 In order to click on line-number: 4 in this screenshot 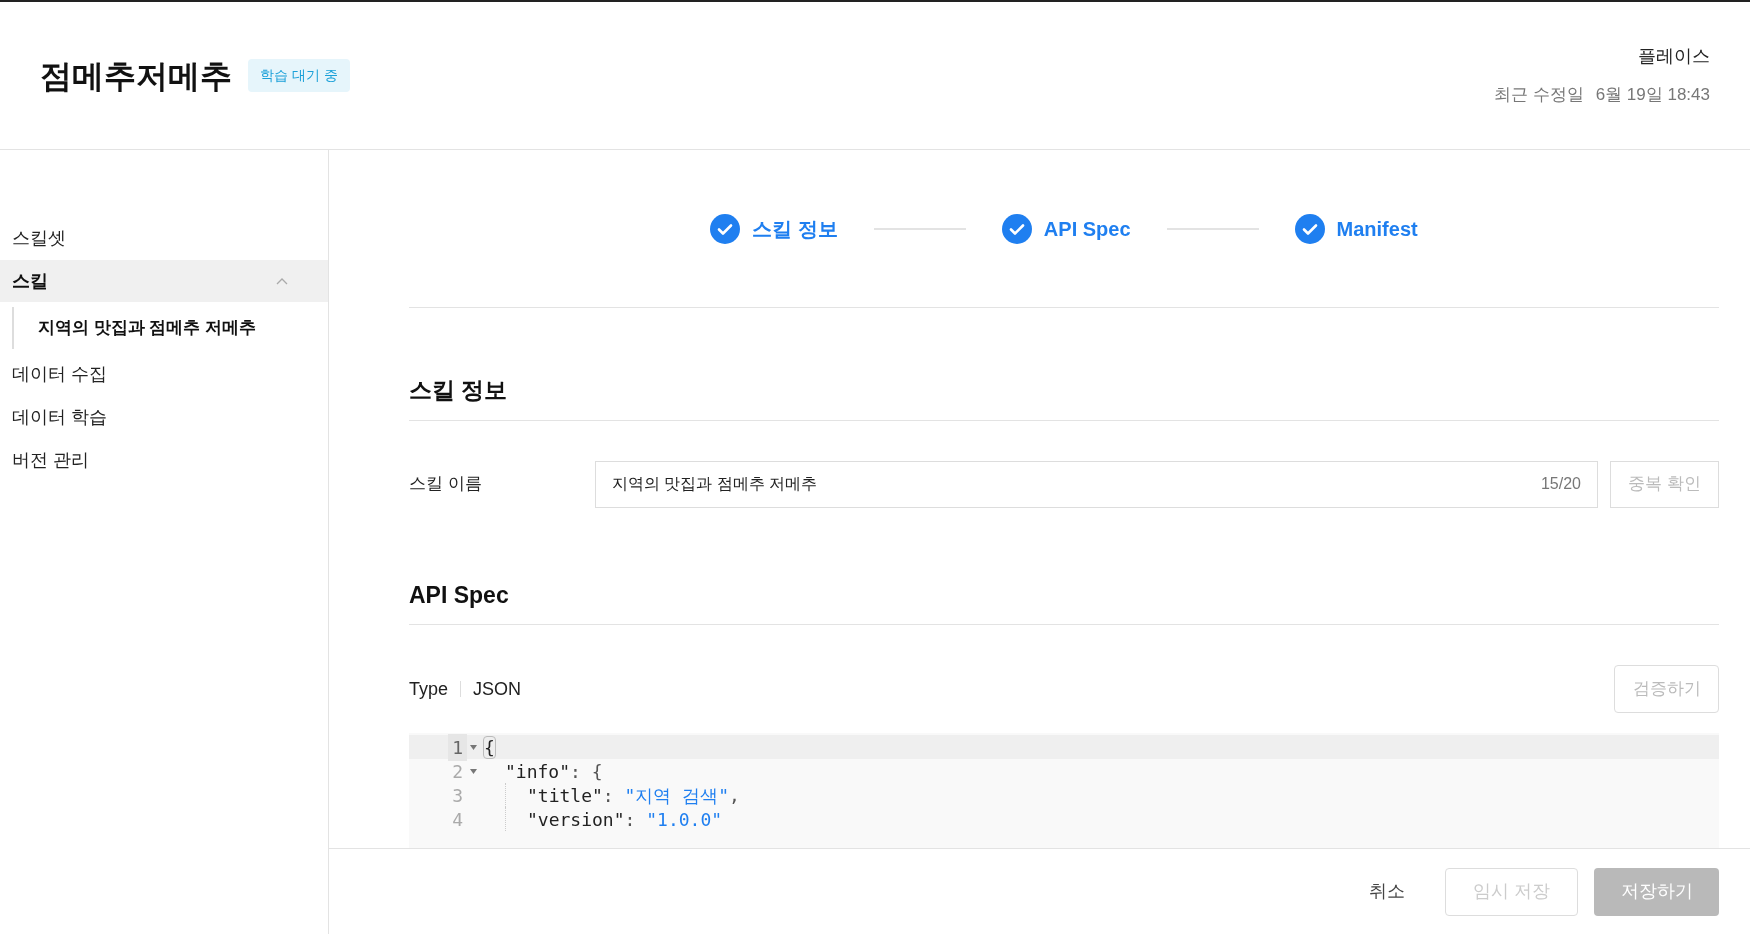, I will do `click(457, 819)`.